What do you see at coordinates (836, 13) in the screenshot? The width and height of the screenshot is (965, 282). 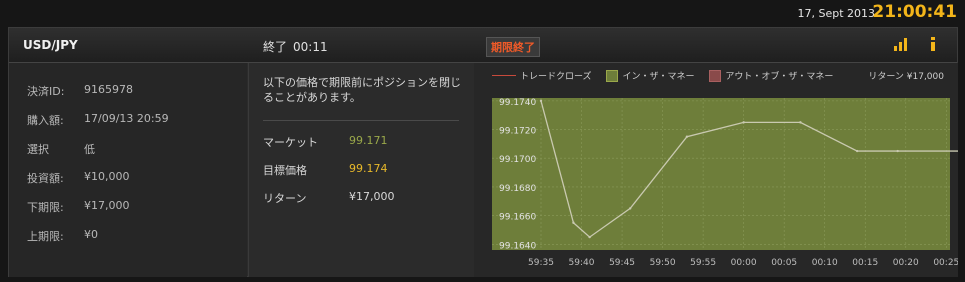 I see `current-date: 17, Sept 2013` at bounding box center [836, 13].